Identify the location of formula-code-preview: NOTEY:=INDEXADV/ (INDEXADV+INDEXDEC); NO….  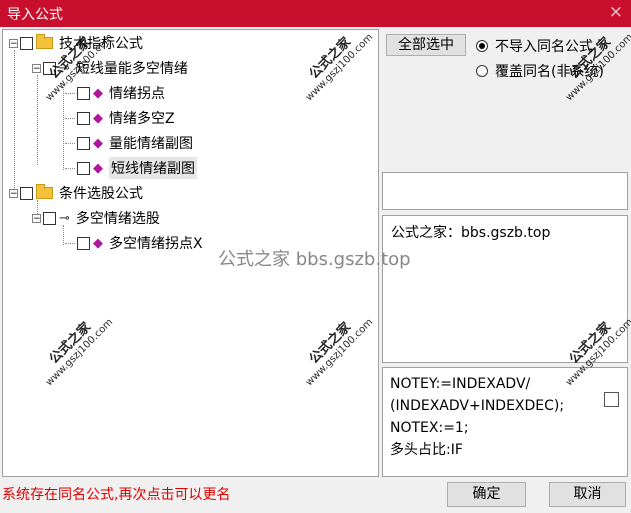
(505, 422).